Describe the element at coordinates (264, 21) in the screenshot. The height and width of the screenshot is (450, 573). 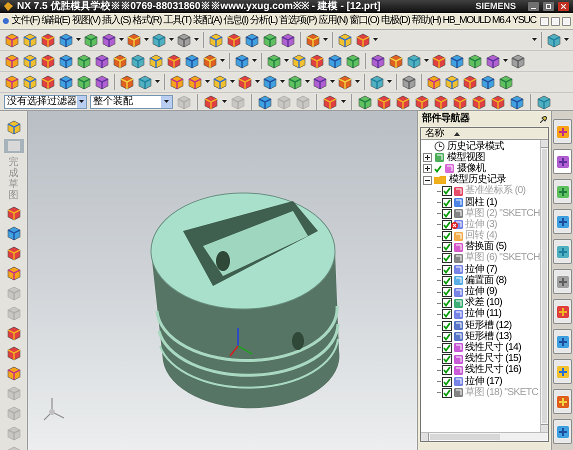
I see `menu-item: 分析(L)` at that location.